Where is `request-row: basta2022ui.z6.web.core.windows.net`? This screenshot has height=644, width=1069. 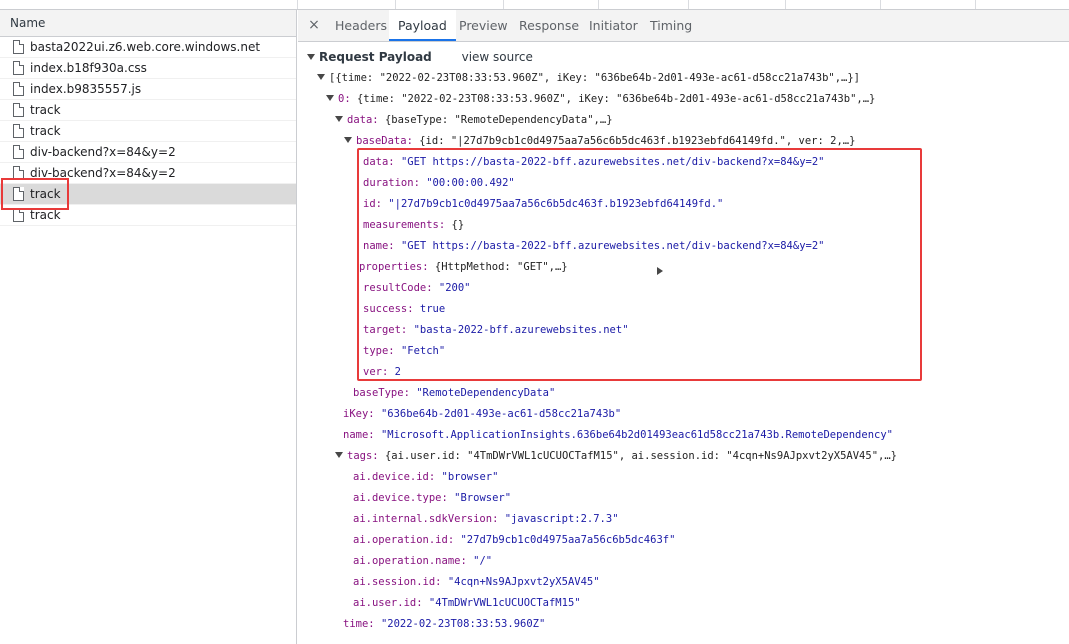
request-row: basta2022ui.z6.web.core.windows.net is located at coordinates (148, 47).